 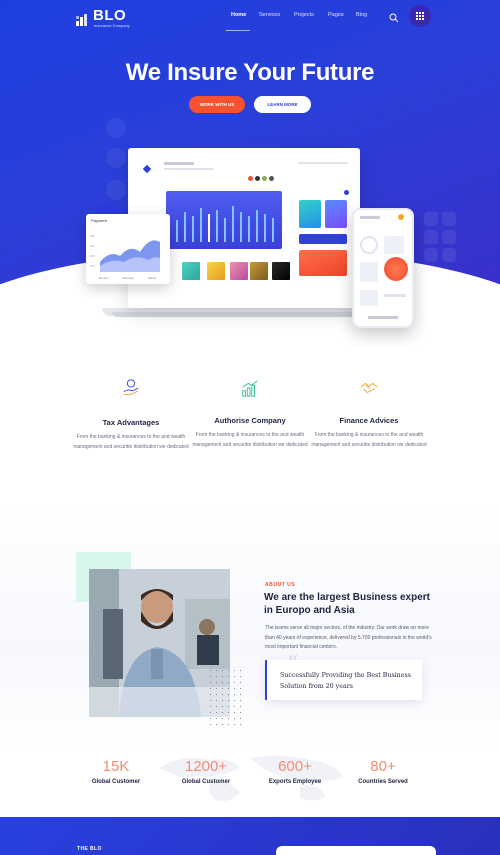 I want to click on nav-home: Home, so click(x=238, y=15).